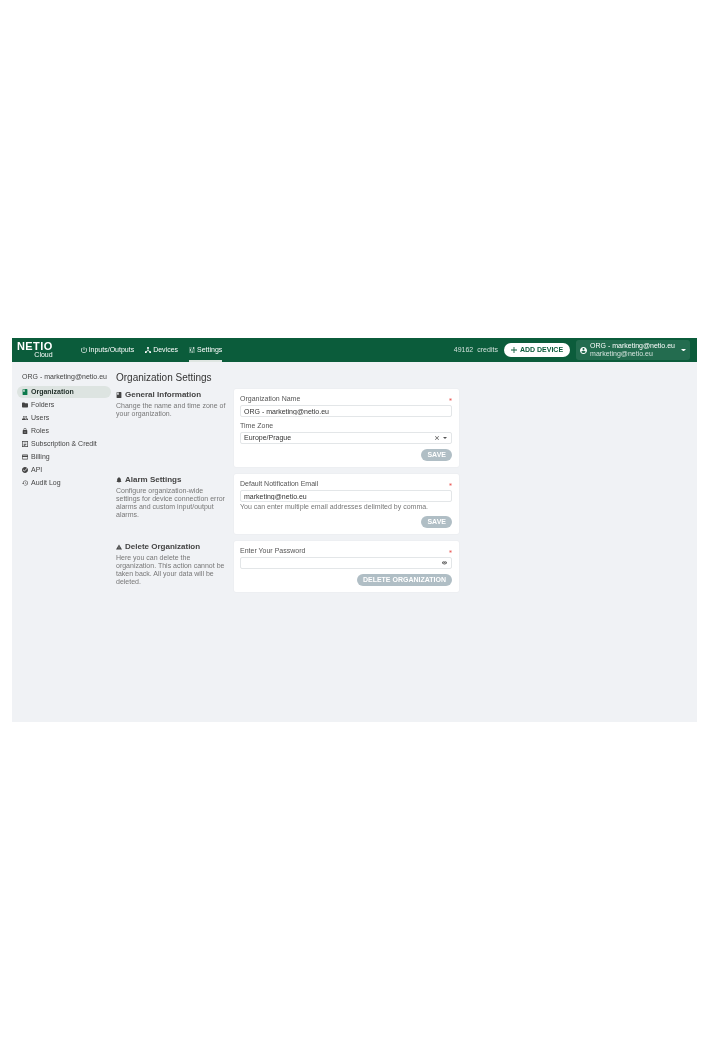 This screenshot has width=709, height=1063. Describe the element at coordinates (25, 418) in the screenshot. I see `users-icon` at that location.